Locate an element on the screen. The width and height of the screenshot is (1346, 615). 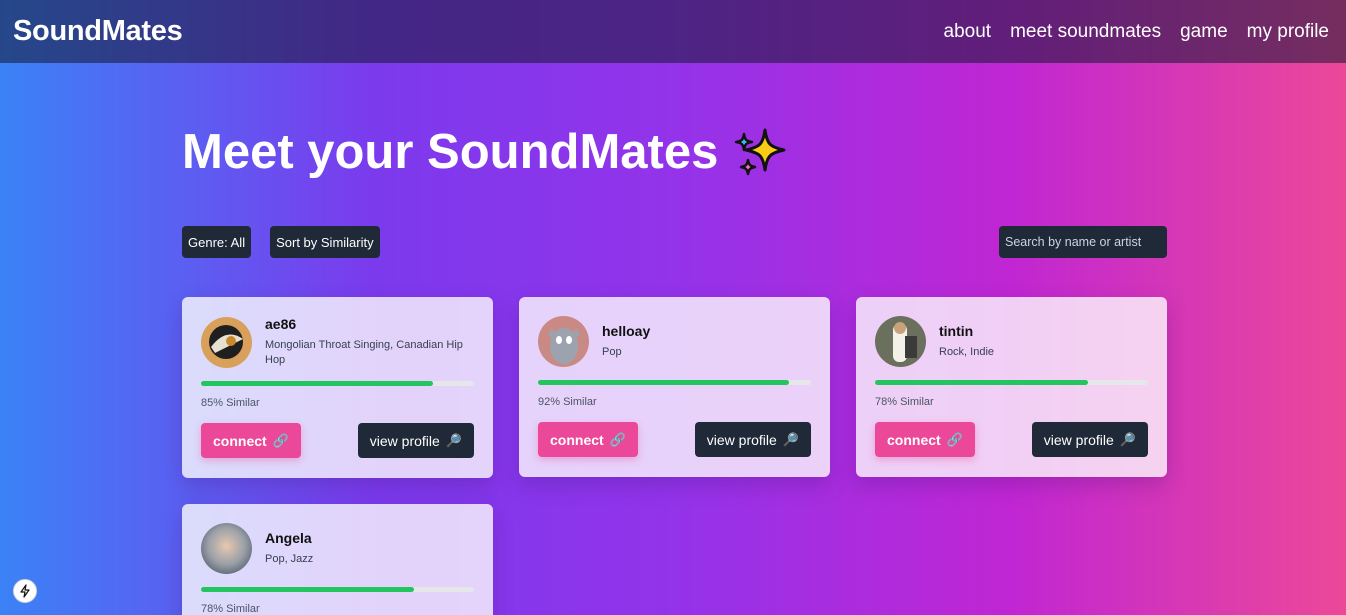
user-genres: Pop, Jazz is located at coordinates (289, 559).